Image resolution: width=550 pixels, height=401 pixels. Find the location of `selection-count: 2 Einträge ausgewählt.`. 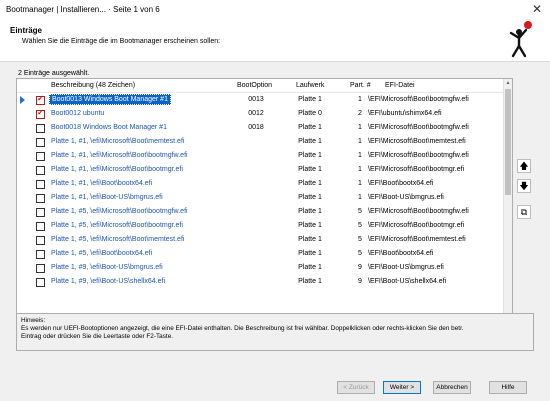

selection-count: 2 Einträge ausgewählt. is located at coordinates (54, 73).